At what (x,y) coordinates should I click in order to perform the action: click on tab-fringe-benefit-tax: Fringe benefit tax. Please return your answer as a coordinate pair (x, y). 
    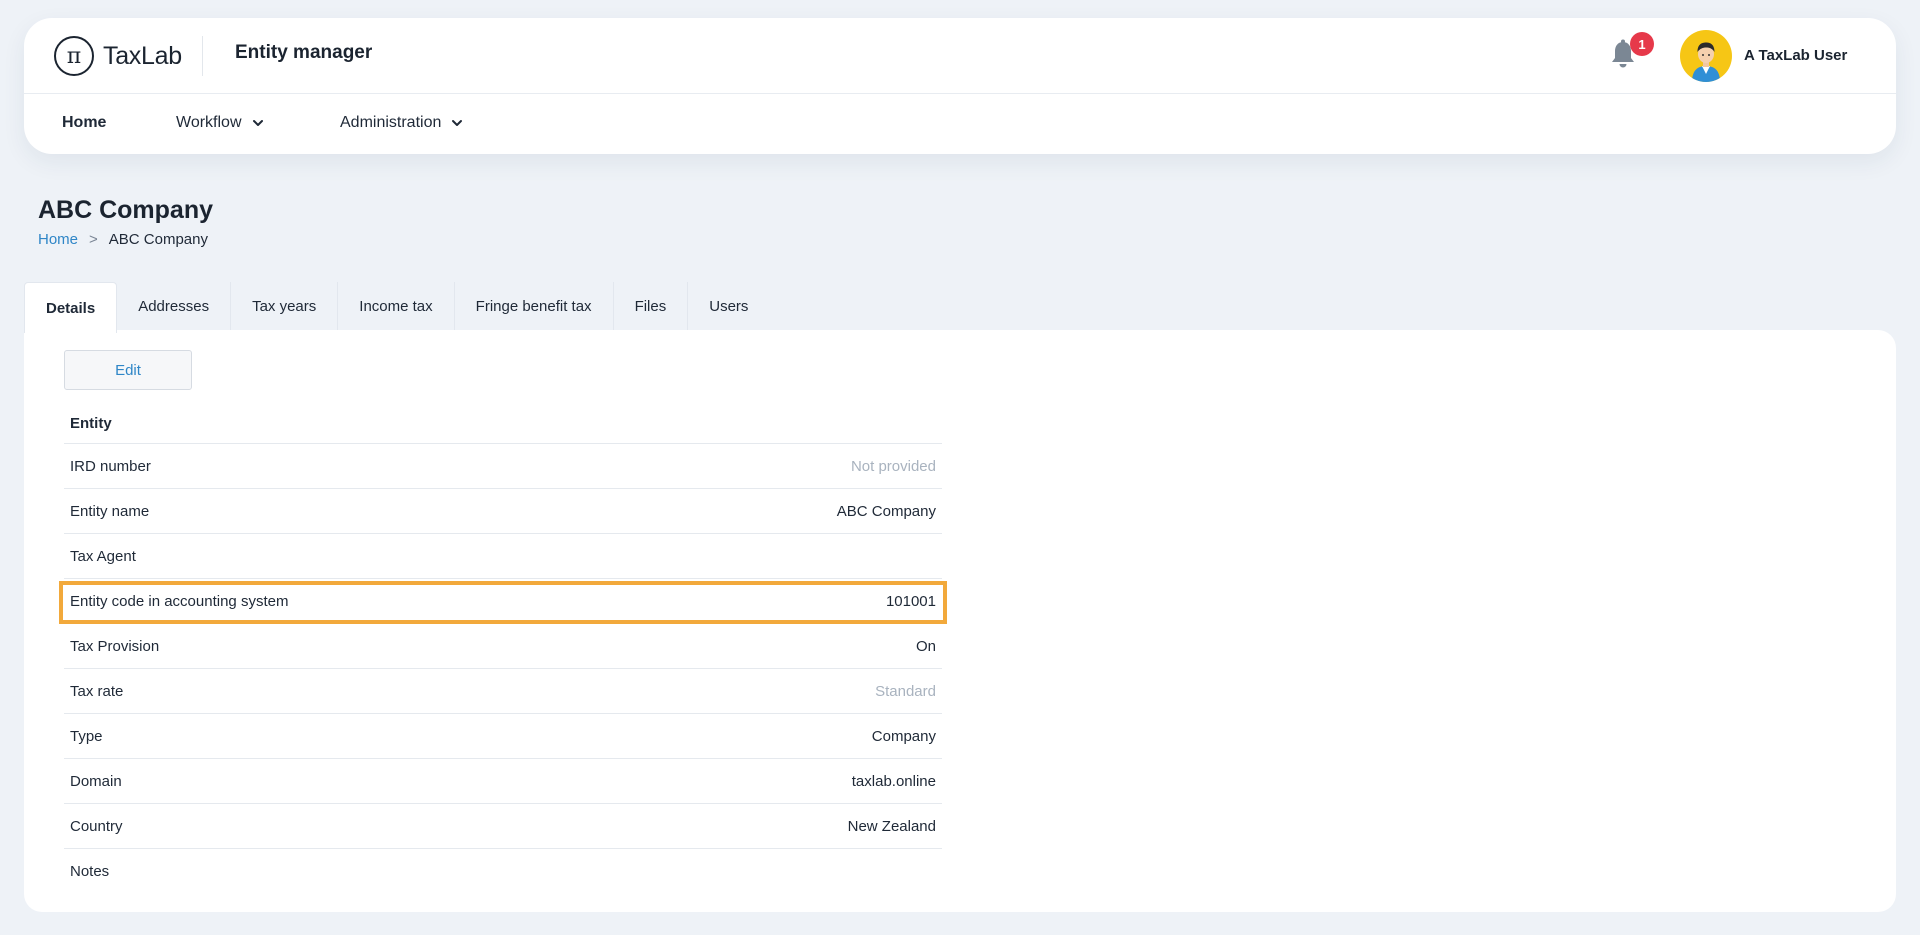
    Looking at the image, I should click on (534, 307).